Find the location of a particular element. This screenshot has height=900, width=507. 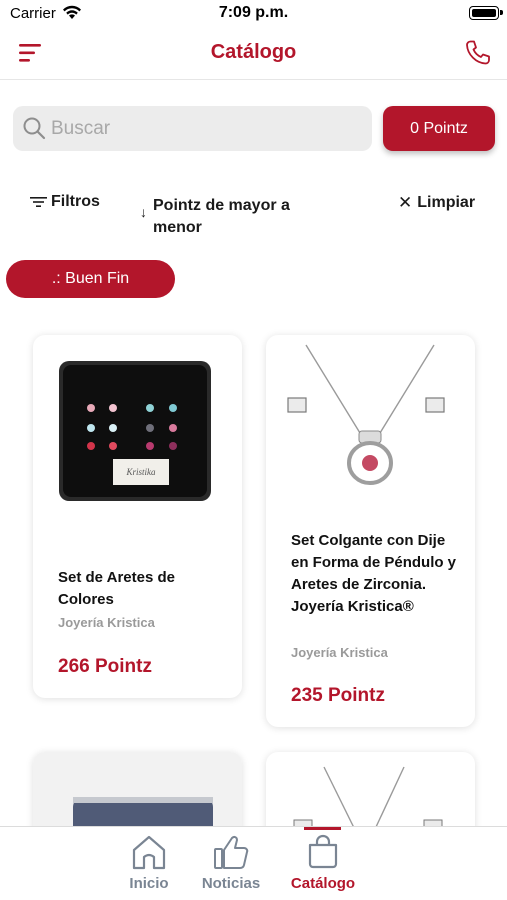

points-balance-button: 0 Pointz is located at coordinates (439, 128).